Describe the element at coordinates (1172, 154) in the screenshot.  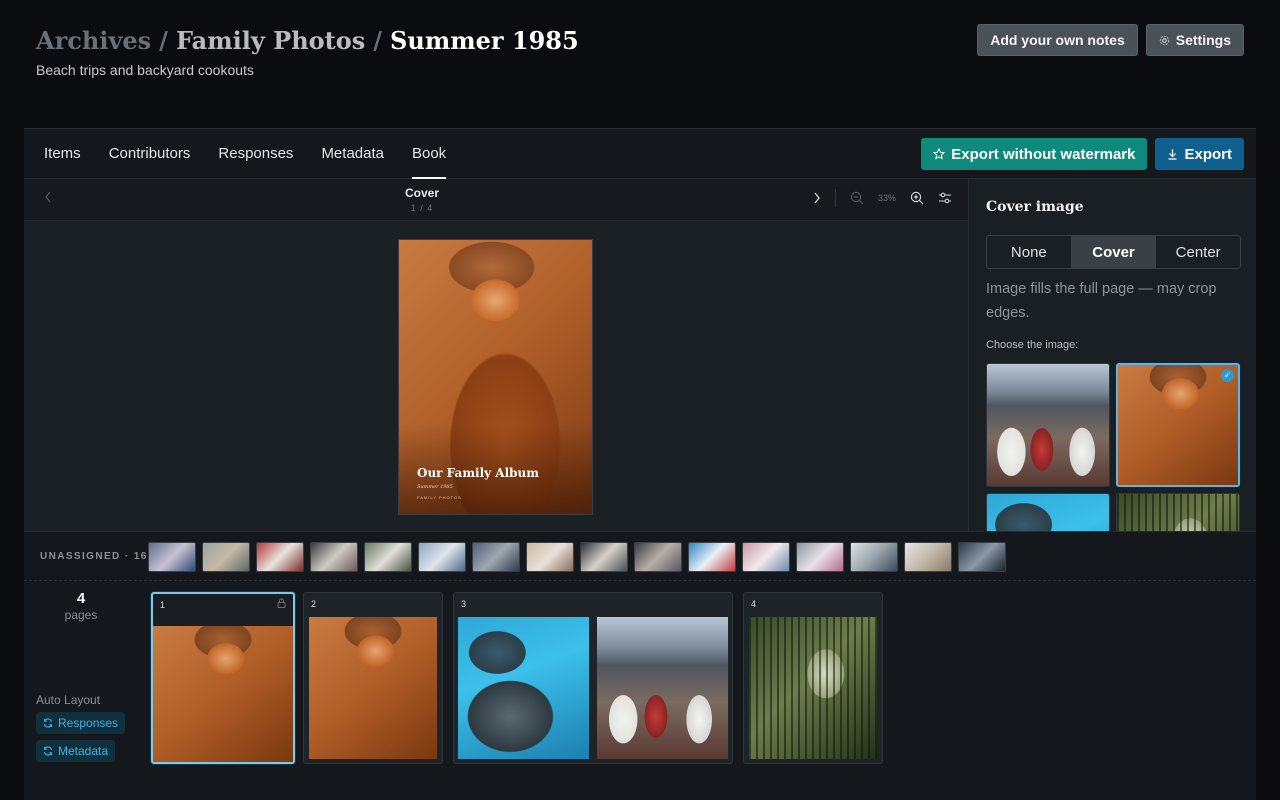
I see `download-icon` at that location.